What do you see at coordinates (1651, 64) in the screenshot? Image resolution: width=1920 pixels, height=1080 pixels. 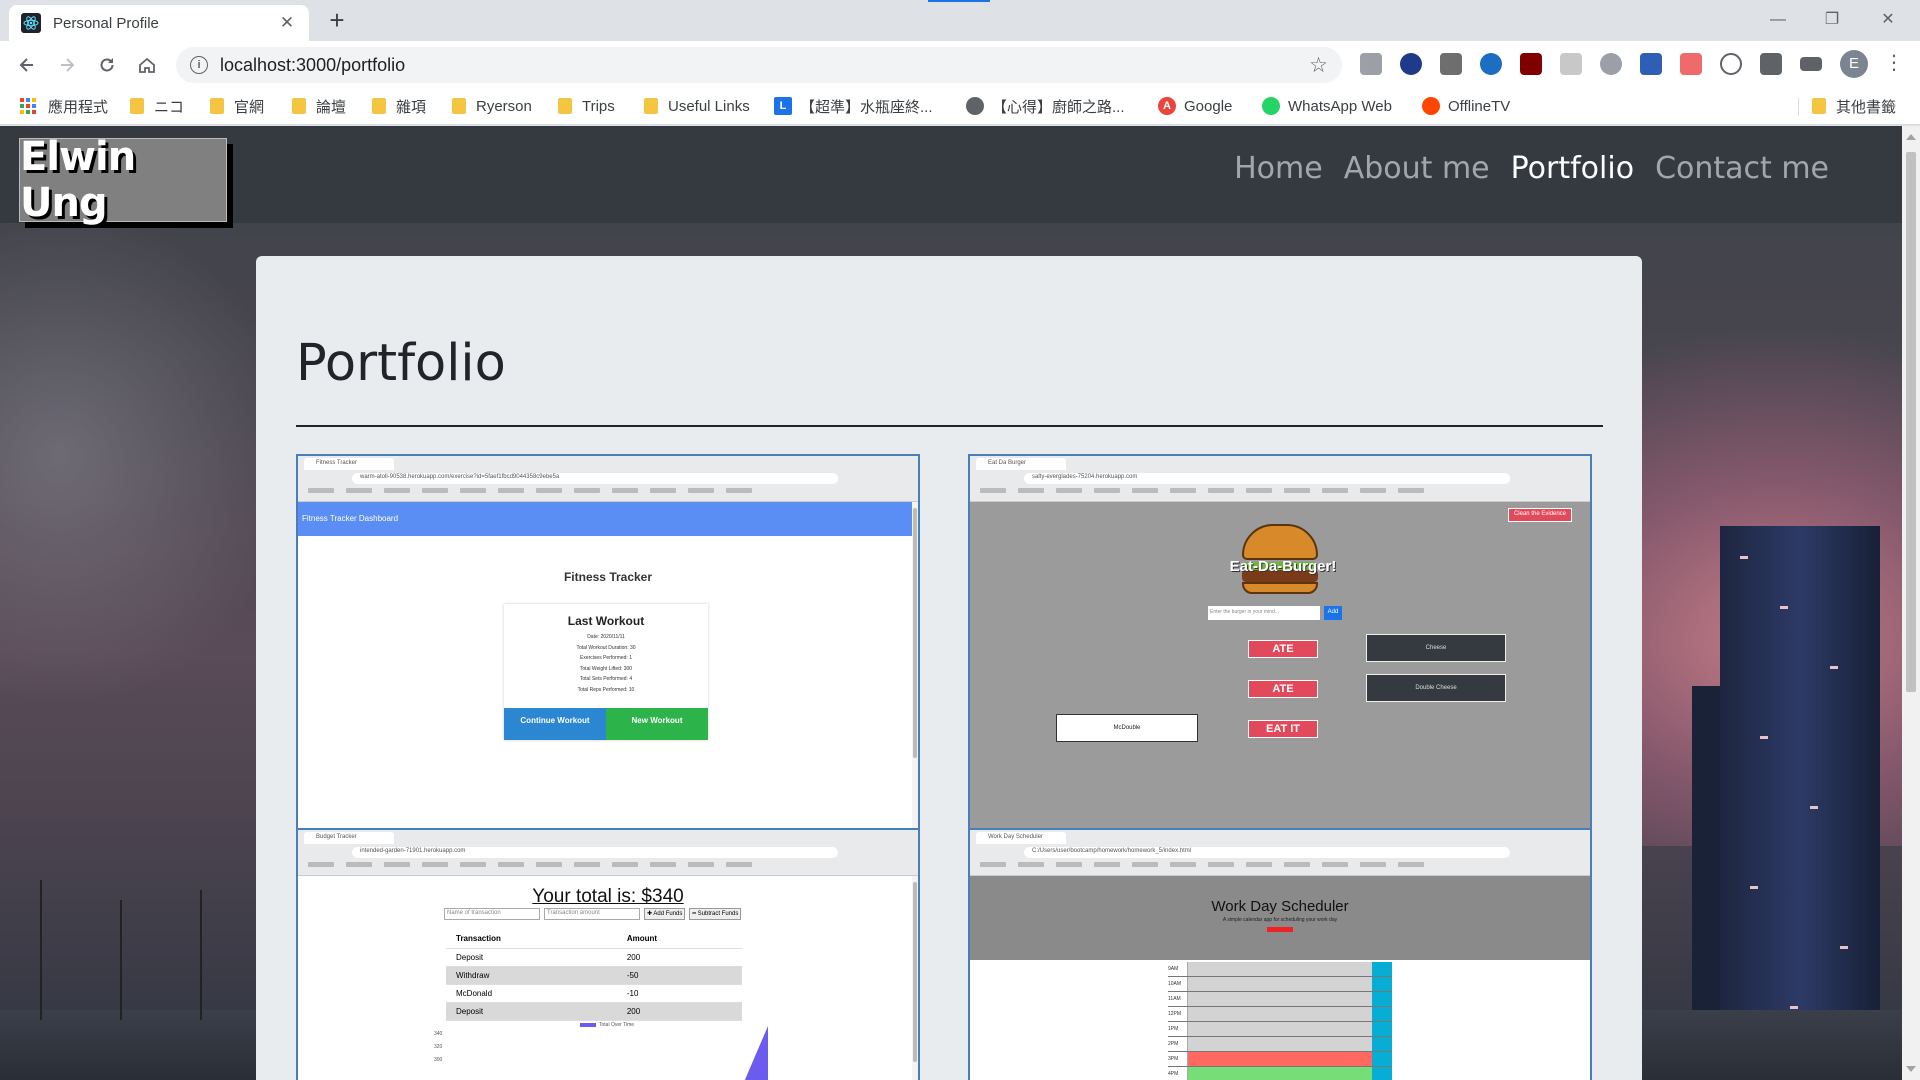 I see `extension-bitwarden-icon` at bounding box center [1651, 64].